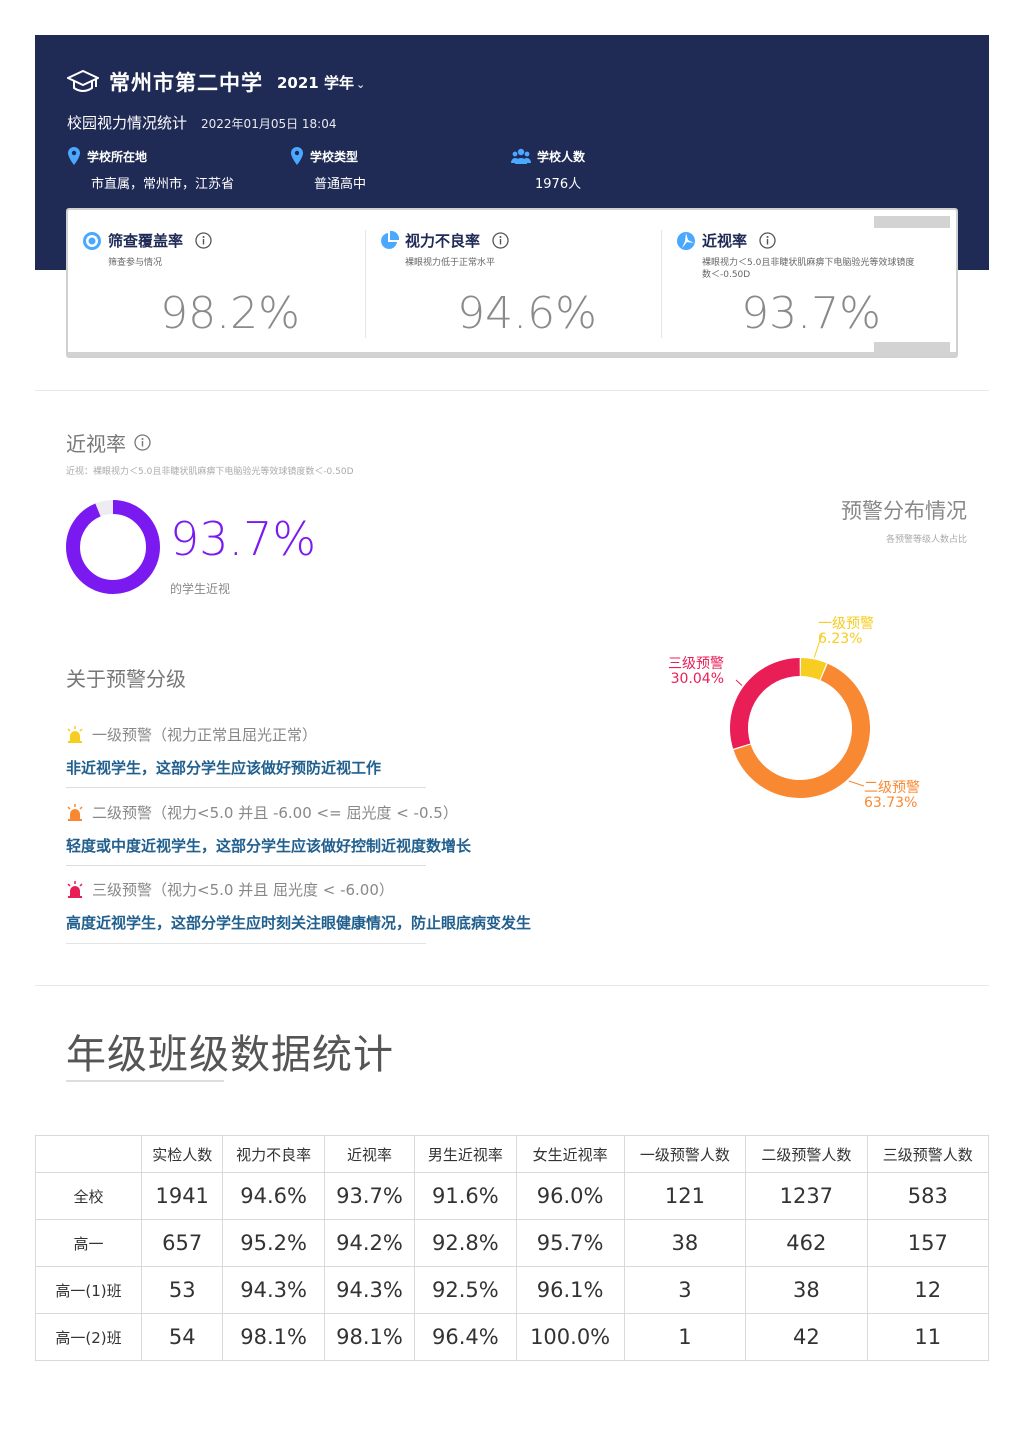 This screenshot has height=1449, width=1024. I want to click on slice-category-label: 三级预警, so click(696, 664).